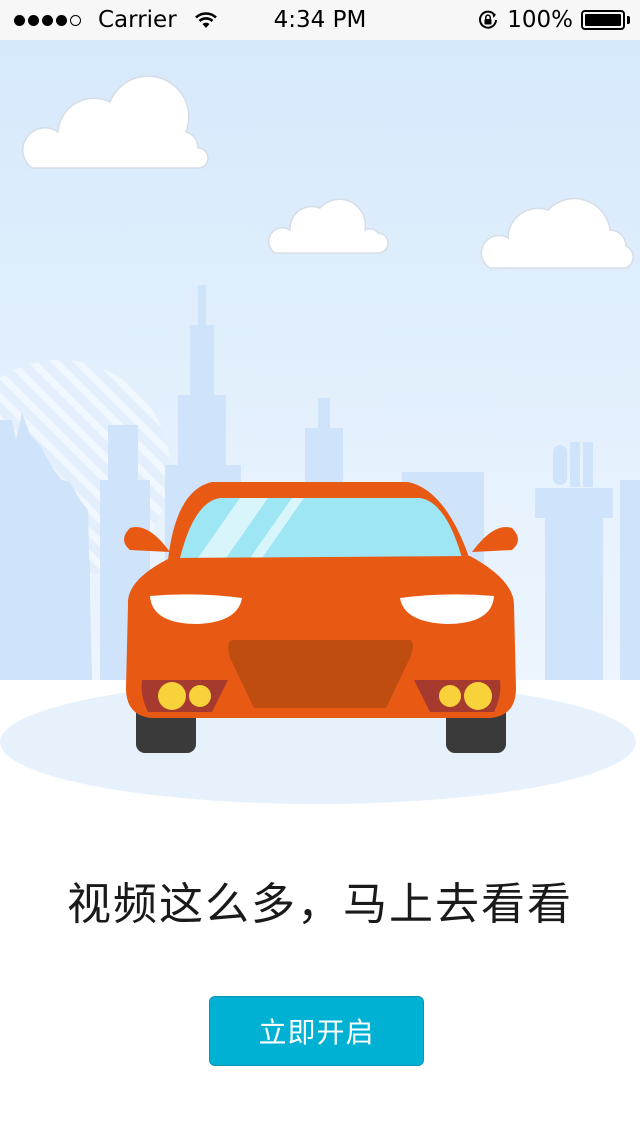  I want to click on status-right: 100%, so click(553, 20).